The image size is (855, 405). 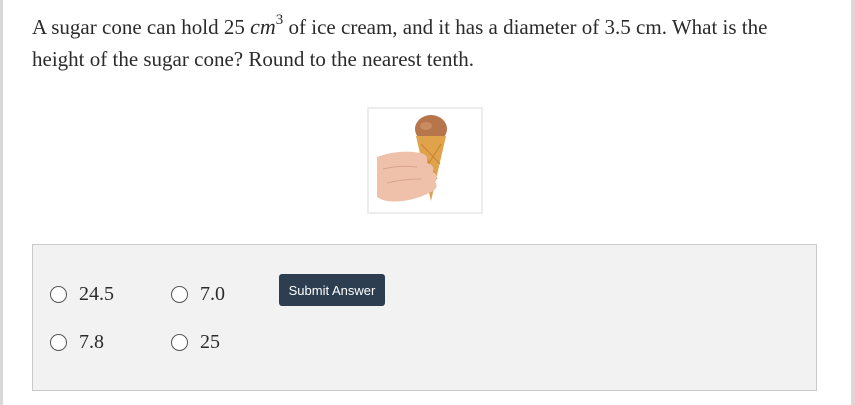 What do you see at coordinates (77, 342) in the screenshot?
I see `choice-7-8: 7.8` at bounding box center [77, 342].